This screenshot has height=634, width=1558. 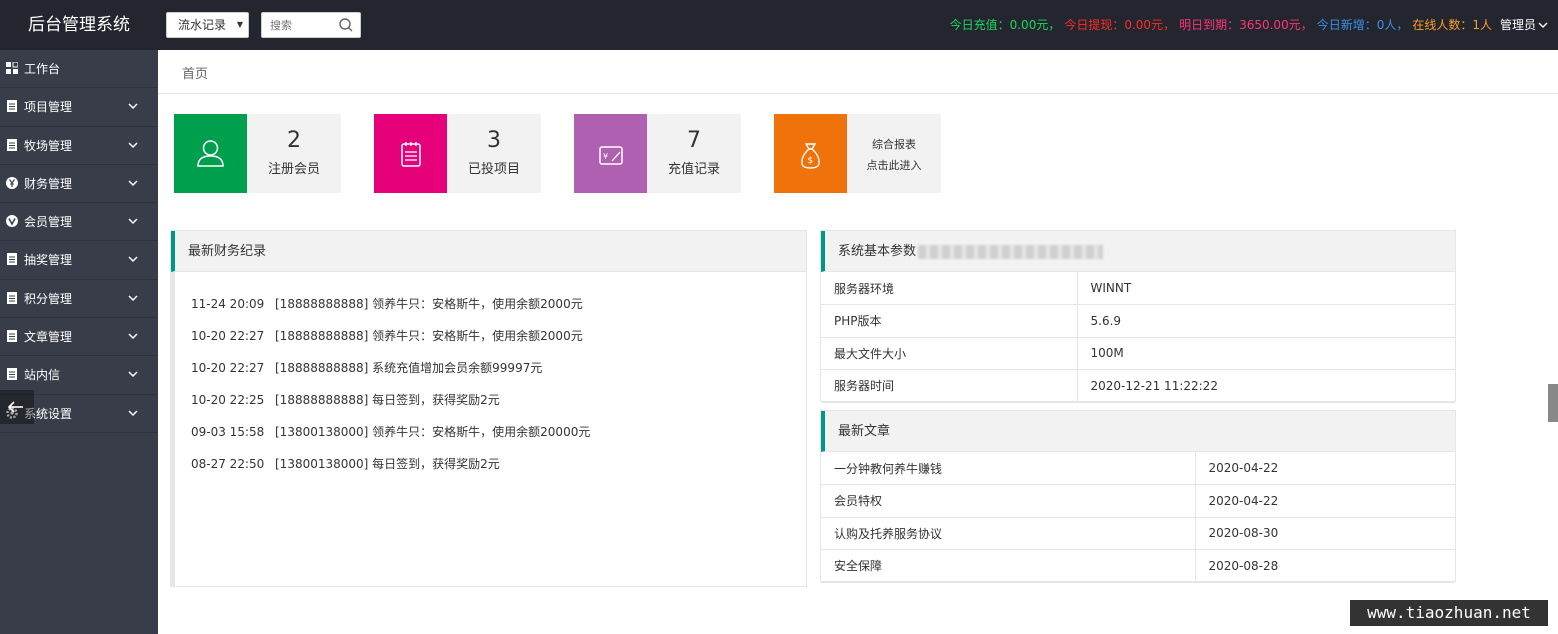 What do you see at coordinates (294, 140) in the screenshot?
I see `card-number: 2` at bounding box center [294, 140].